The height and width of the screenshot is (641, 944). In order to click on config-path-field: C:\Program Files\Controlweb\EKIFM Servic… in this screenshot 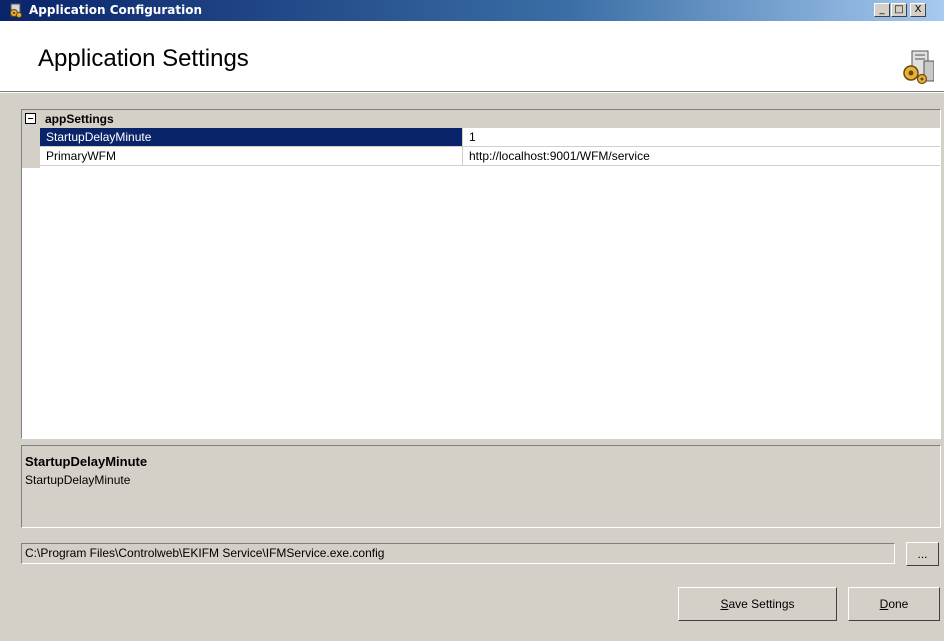, I will do `click(458, 553)`.